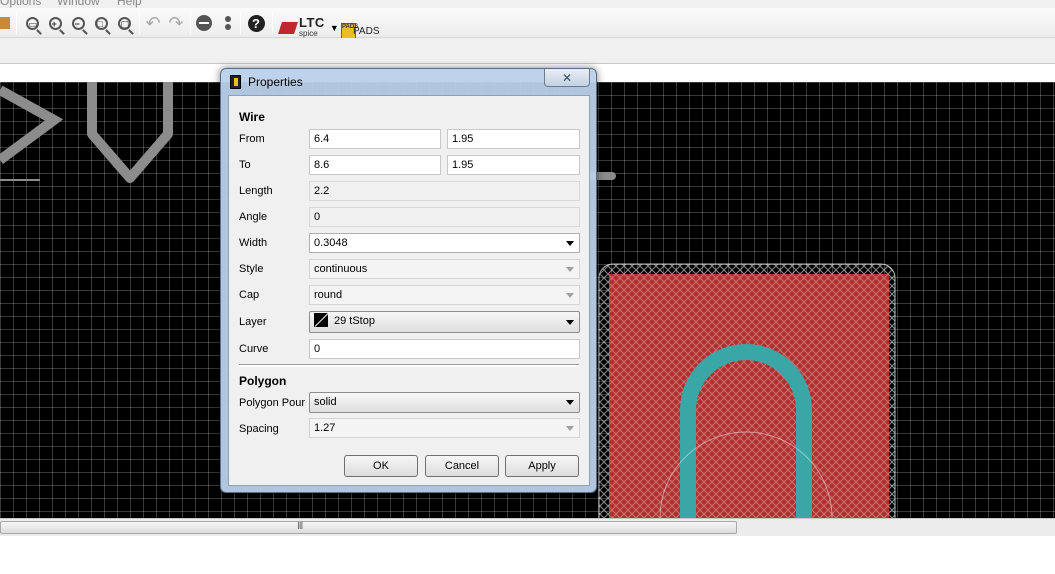 Image resolution: width=1055 pixels, height=574 pixels. What do you see at coordinates (252, 139) in the screenshot?
I see `from-label: From` at bounding box center [252, 139].